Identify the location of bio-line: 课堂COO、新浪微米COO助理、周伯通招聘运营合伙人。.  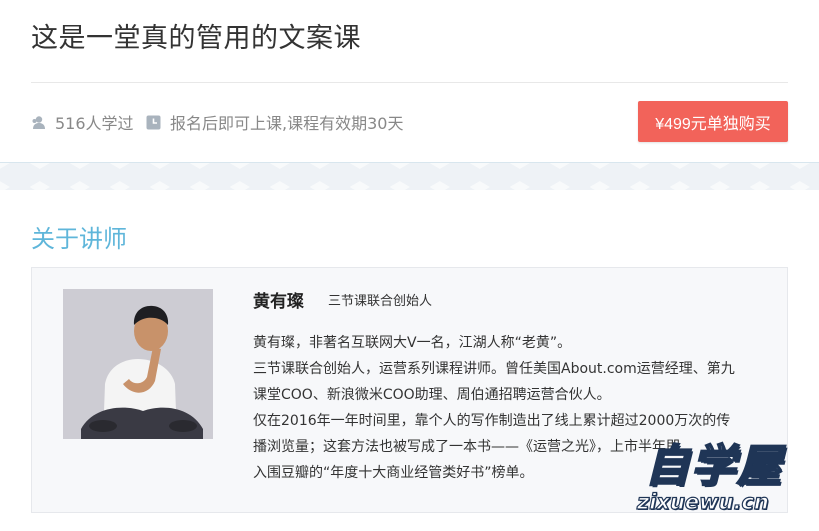
(432, 395).